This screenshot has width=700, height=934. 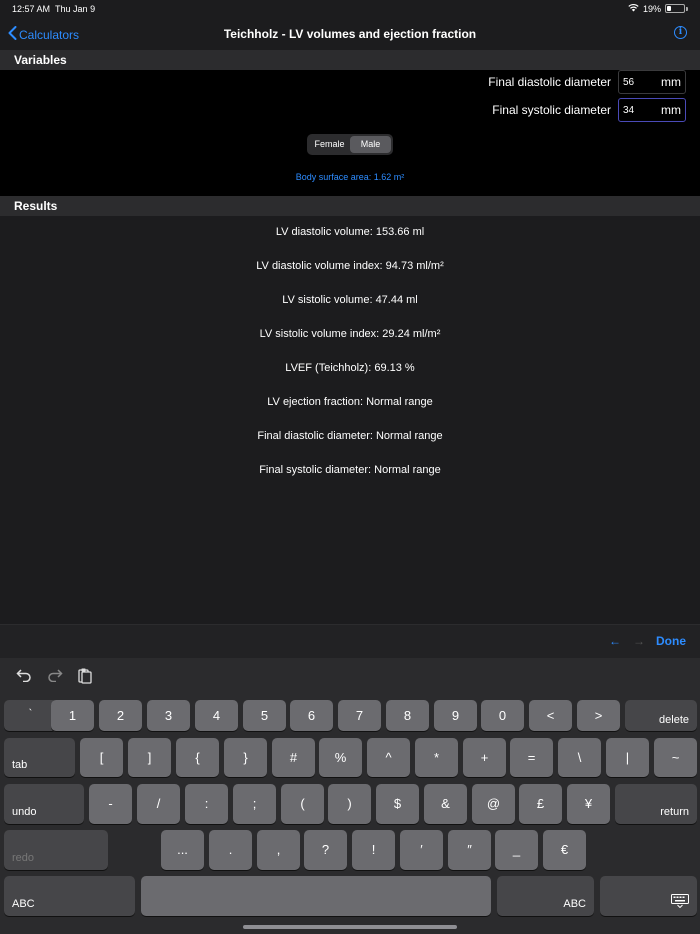 I want to click on key-1: 1, so click(x=72, y=715).